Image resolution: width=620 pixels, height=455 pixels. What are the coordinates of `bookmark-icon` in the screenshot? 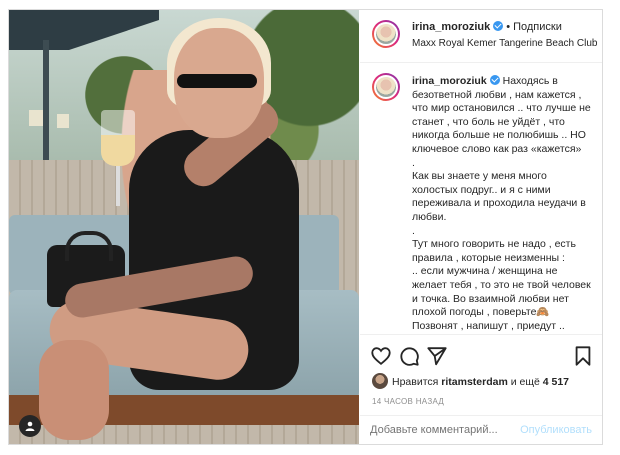 It's located at (583, 356).